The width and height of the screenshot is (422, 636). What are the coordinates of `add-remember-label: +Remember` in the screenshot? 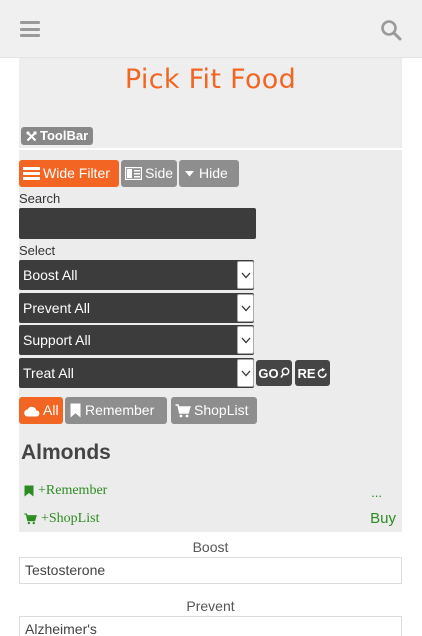 It's located at (73, 490).